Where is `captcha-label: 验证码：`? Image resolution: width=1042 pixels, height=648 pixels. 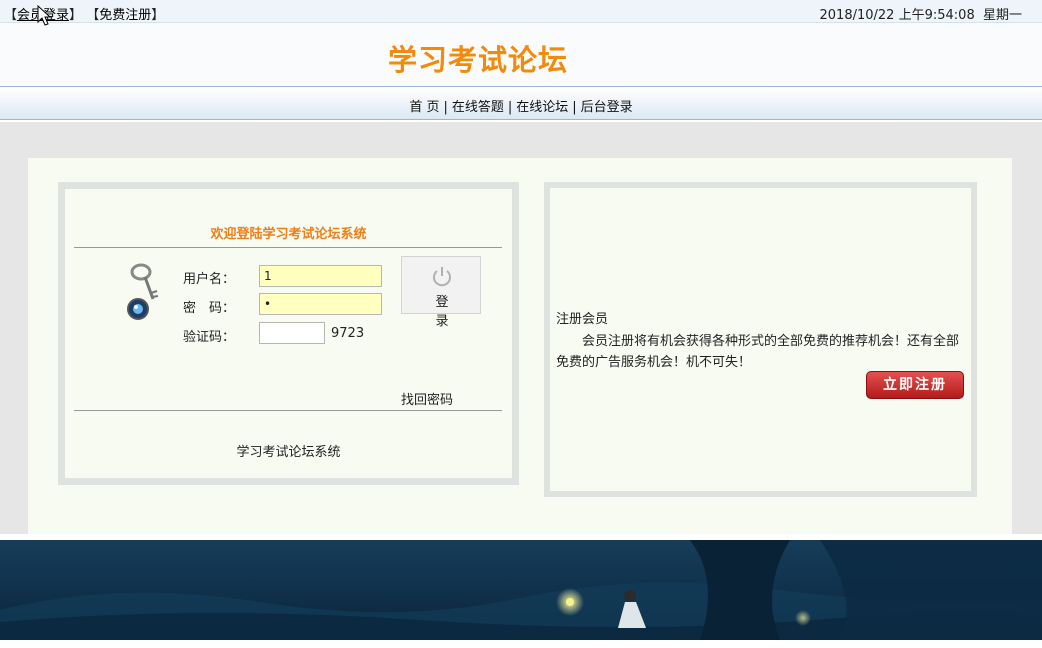
captcha-label: 验证码： is located at coordinates (209, 337).